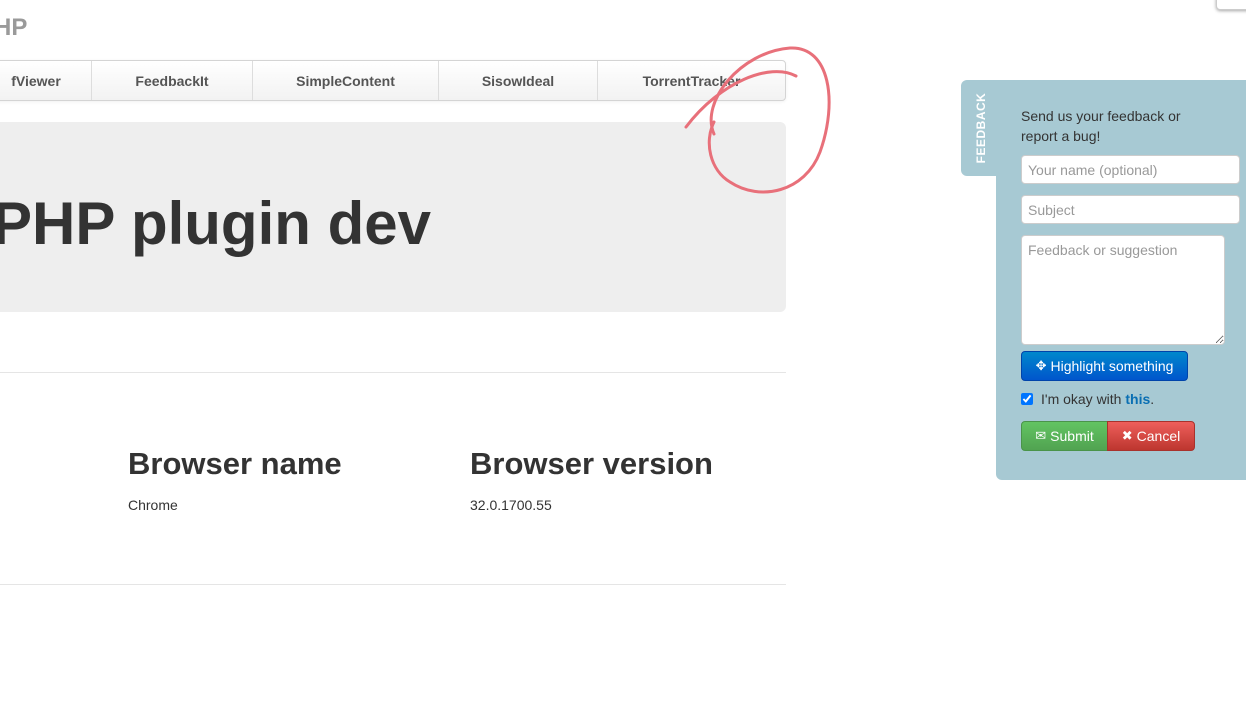  What do you see at coordinates (1127, 435) in the screenshot?
I see `x-icon: ✖` at bounding box center [1127, 435].